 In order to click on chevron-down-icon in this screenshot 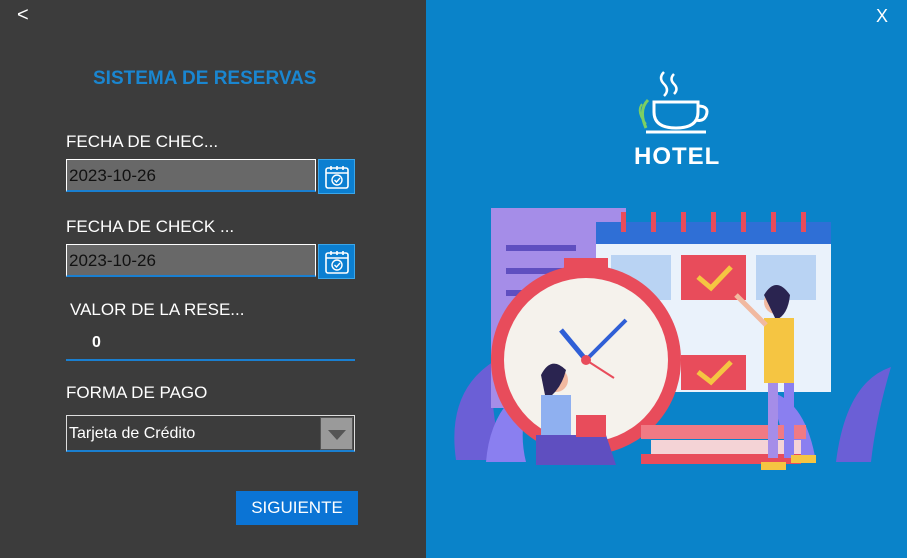, I will do `click(336, 433)`.